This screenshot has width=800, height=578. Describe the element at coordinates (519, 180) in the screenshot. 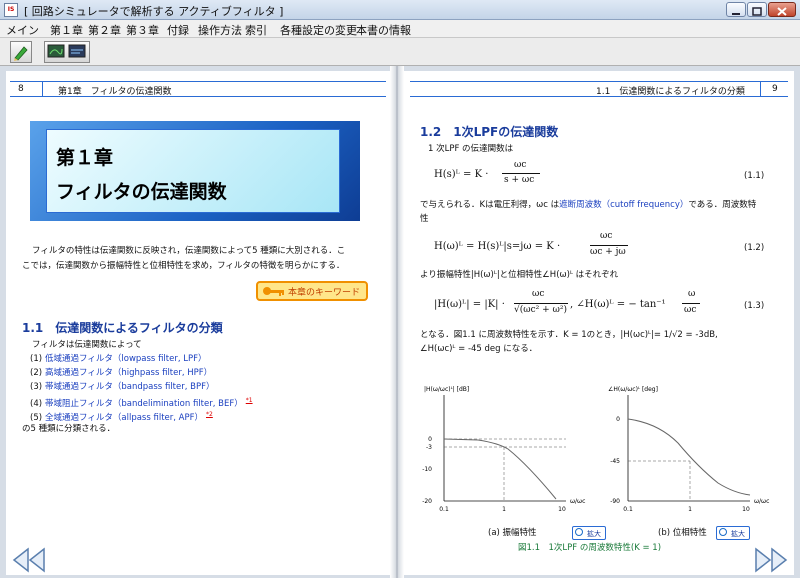

I see `eq-denominator: s + ωc` at that location.